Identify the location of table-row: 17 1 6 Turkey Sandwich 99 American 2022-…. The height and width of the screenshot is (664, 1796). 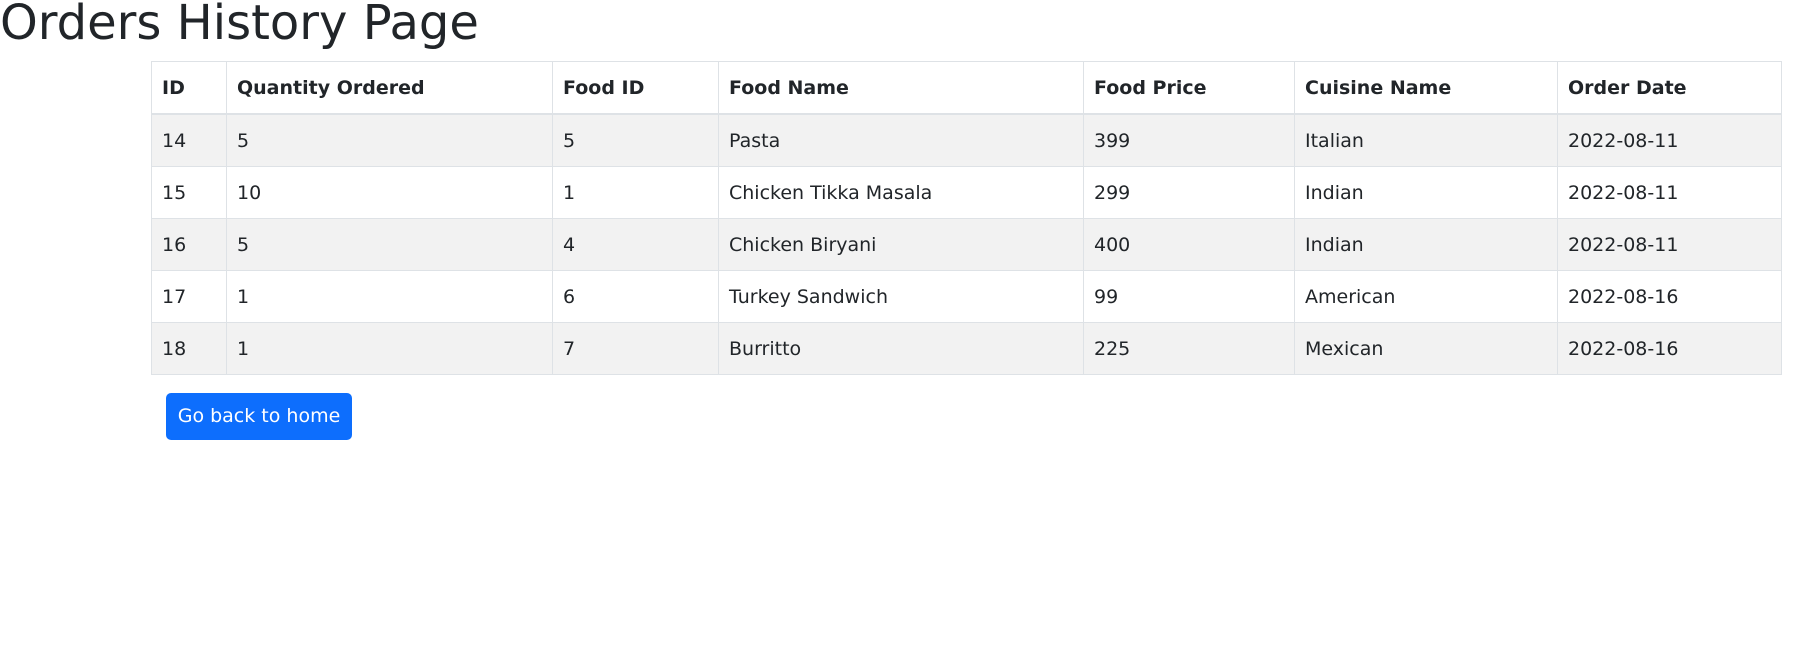
(966, 296).